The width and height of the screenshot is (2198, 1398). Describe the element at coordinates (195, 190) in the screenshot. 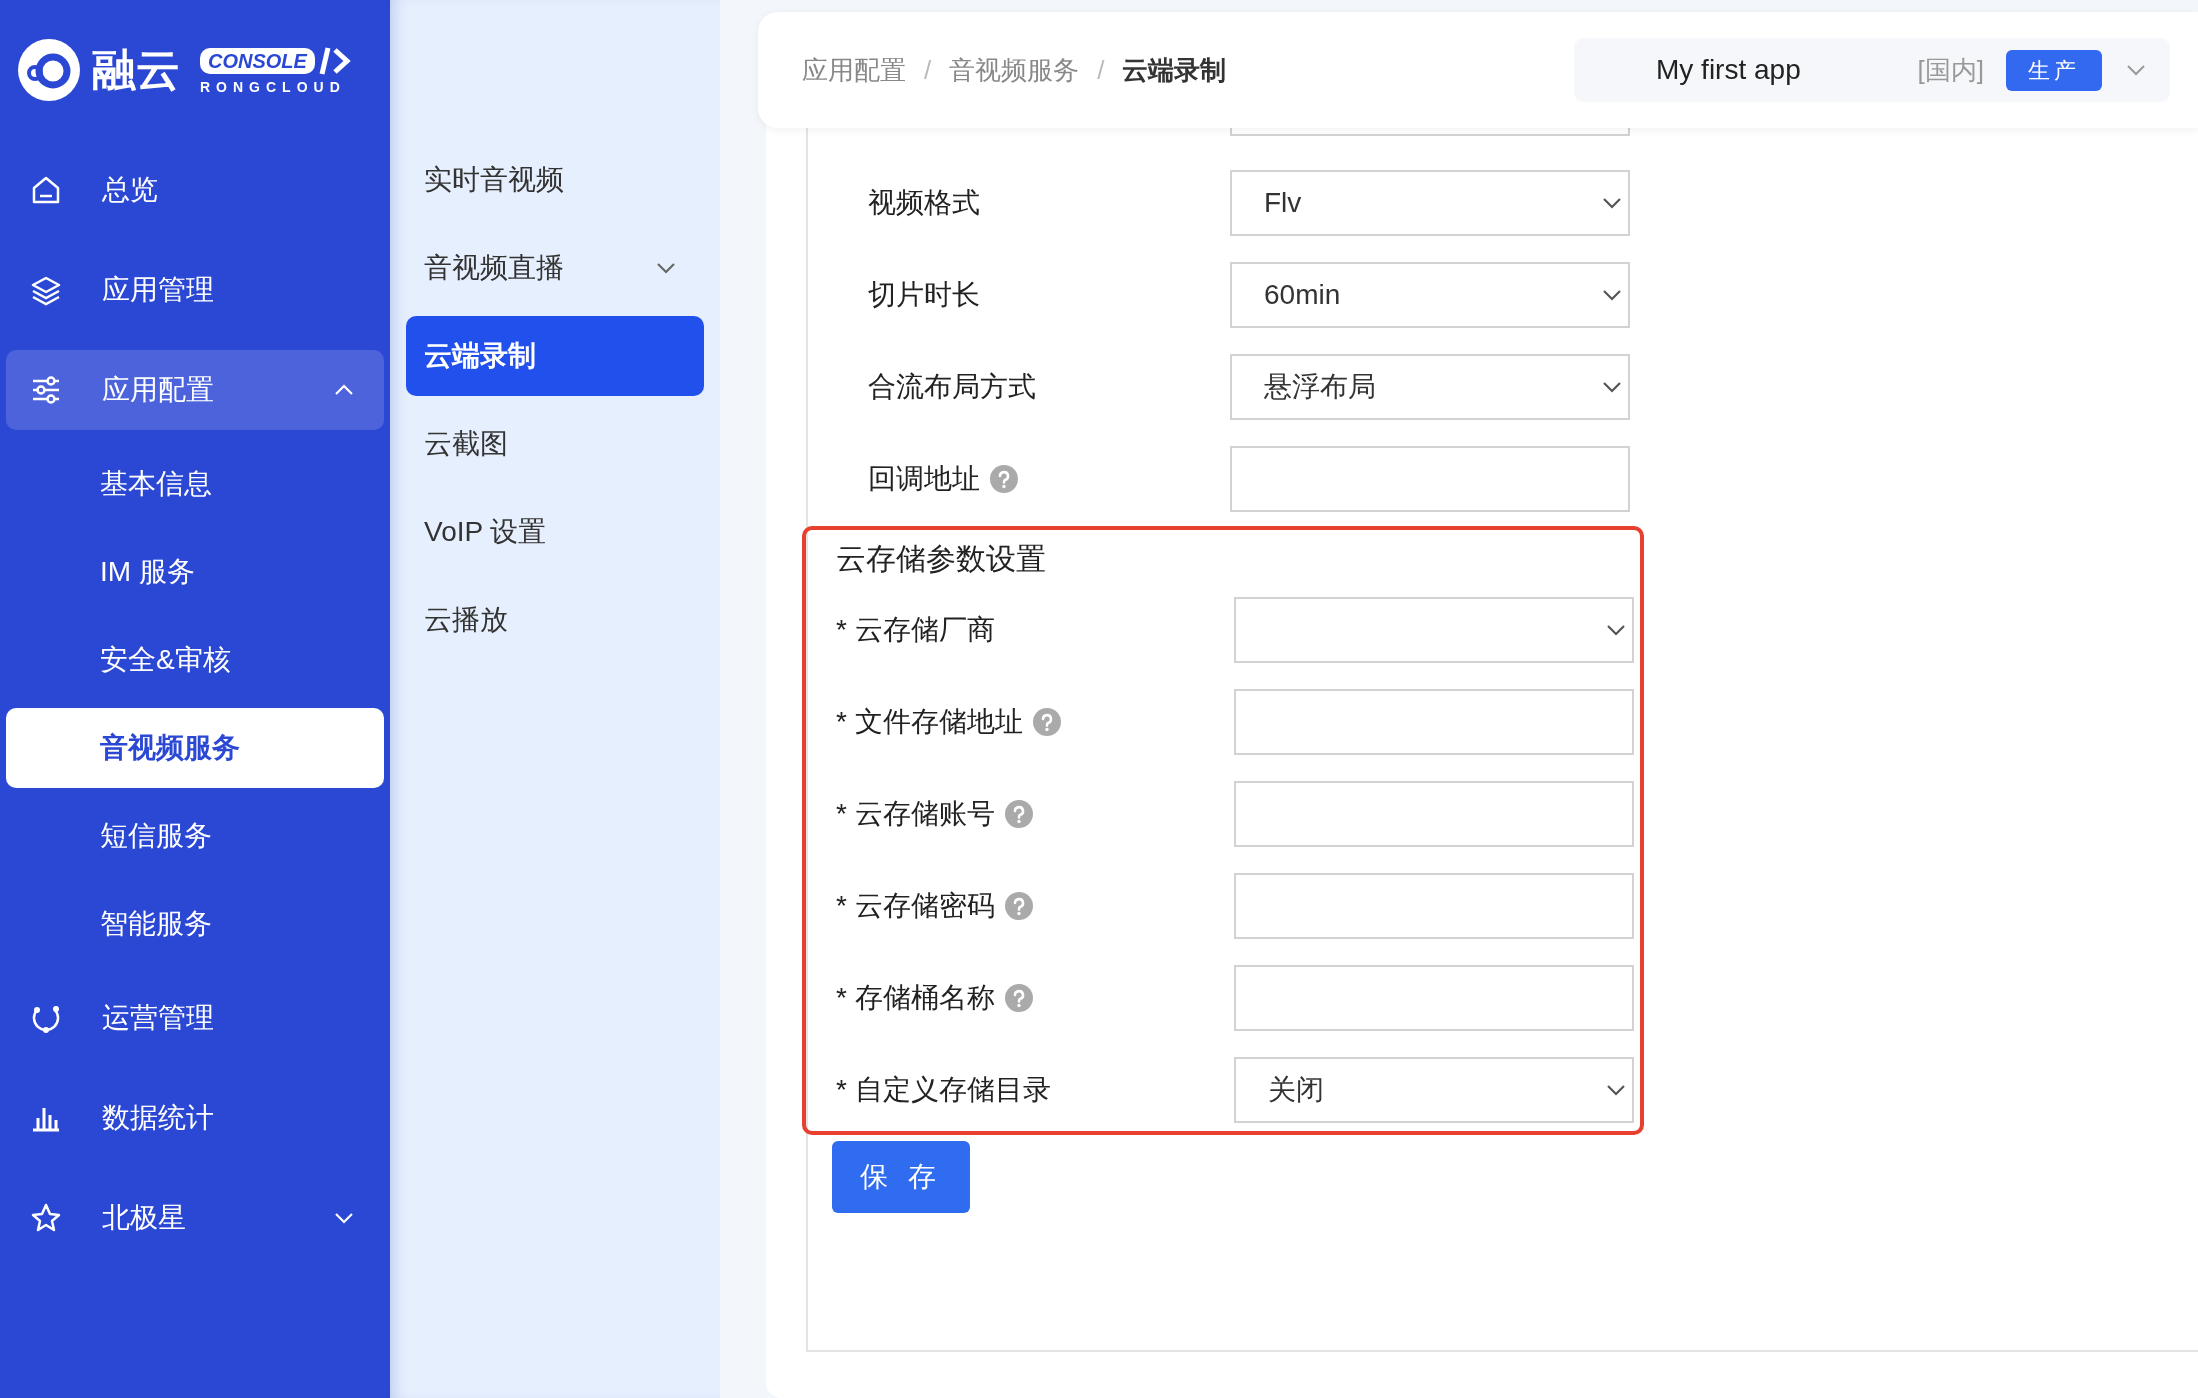

I see `nav-item: 总览` at that location.